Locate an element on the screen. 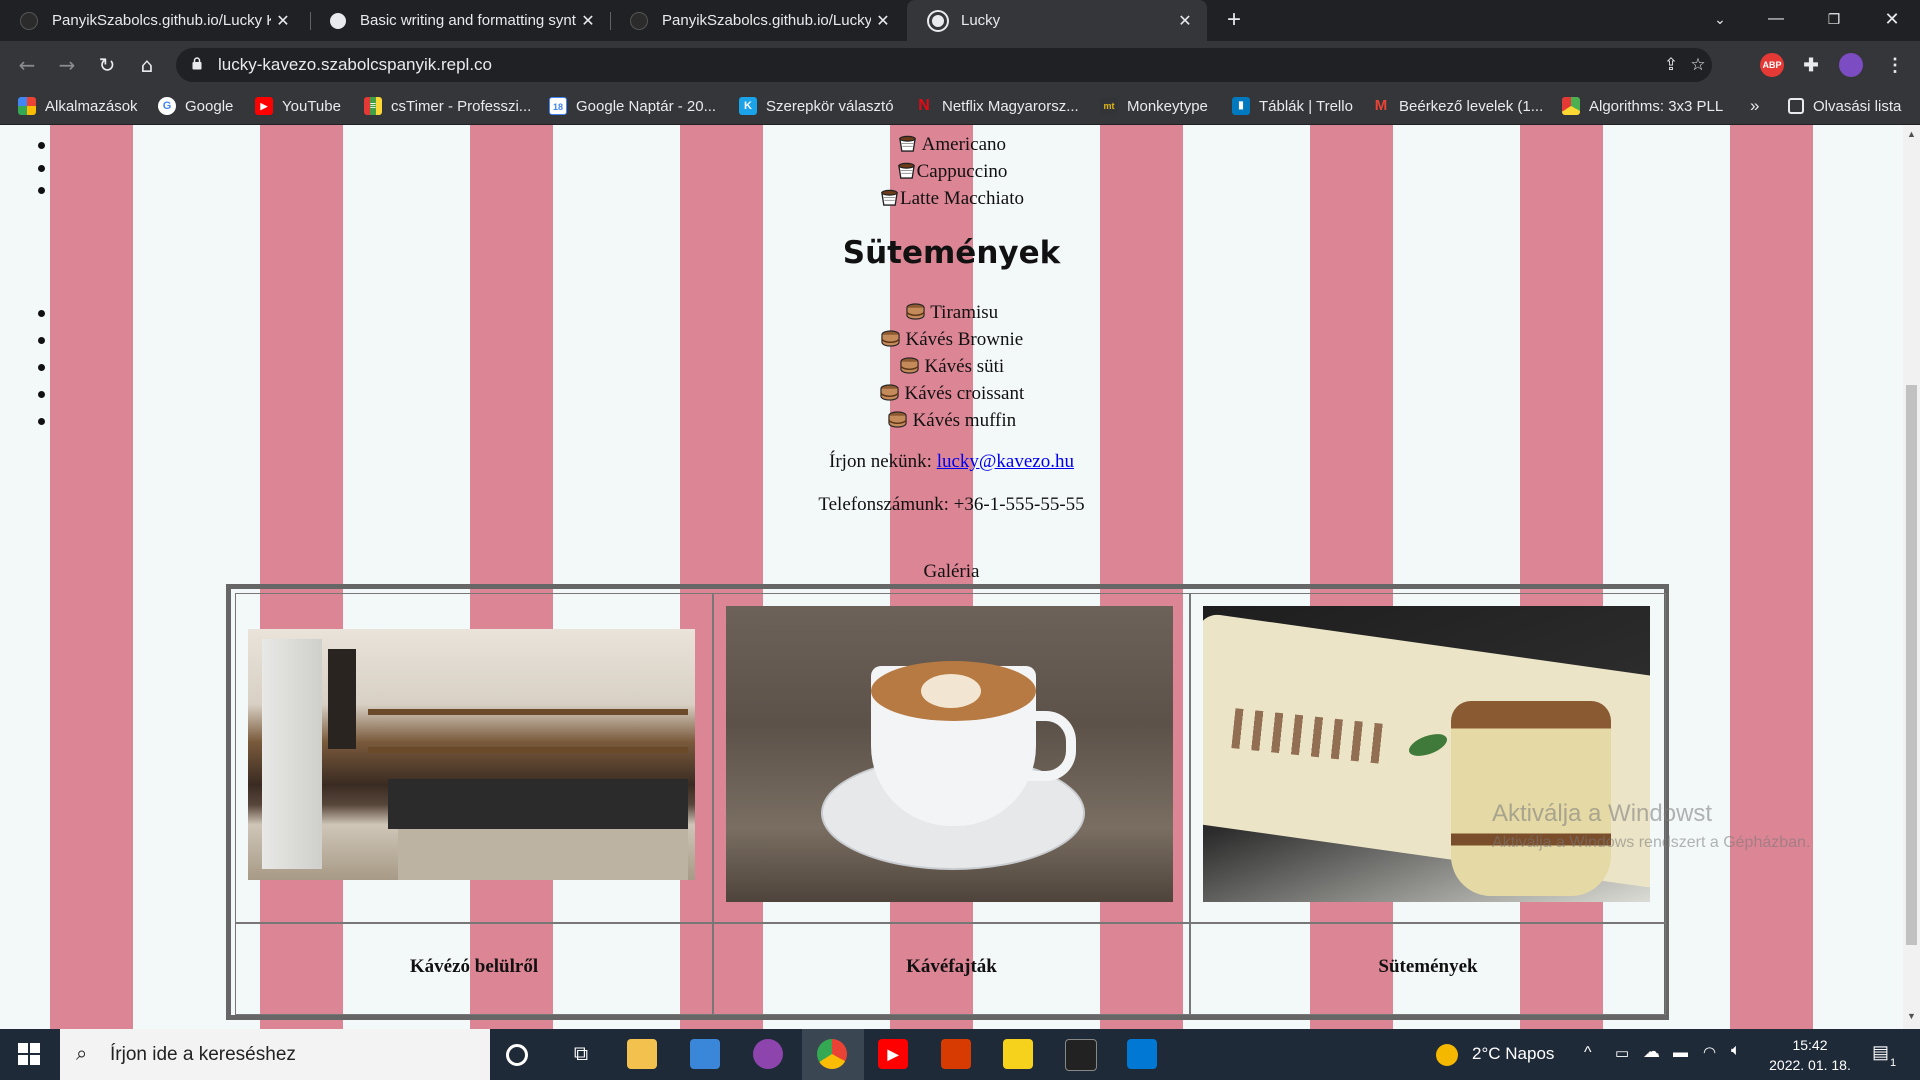 The height and width of the screenshot is (1080, 1920). cube-icon is located at coordinates (1571, 106).